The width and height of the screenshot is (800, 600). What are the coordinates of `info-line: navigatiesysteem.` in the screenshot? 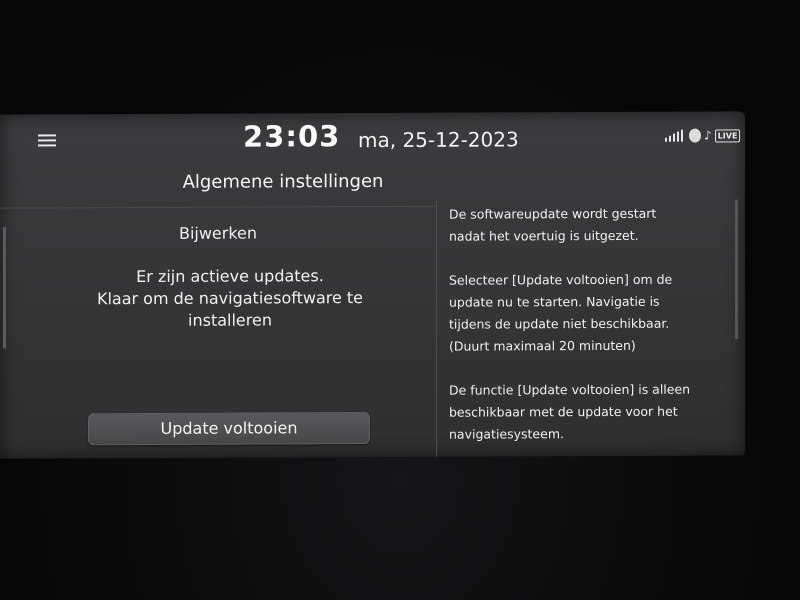 It's located at (506, 434).